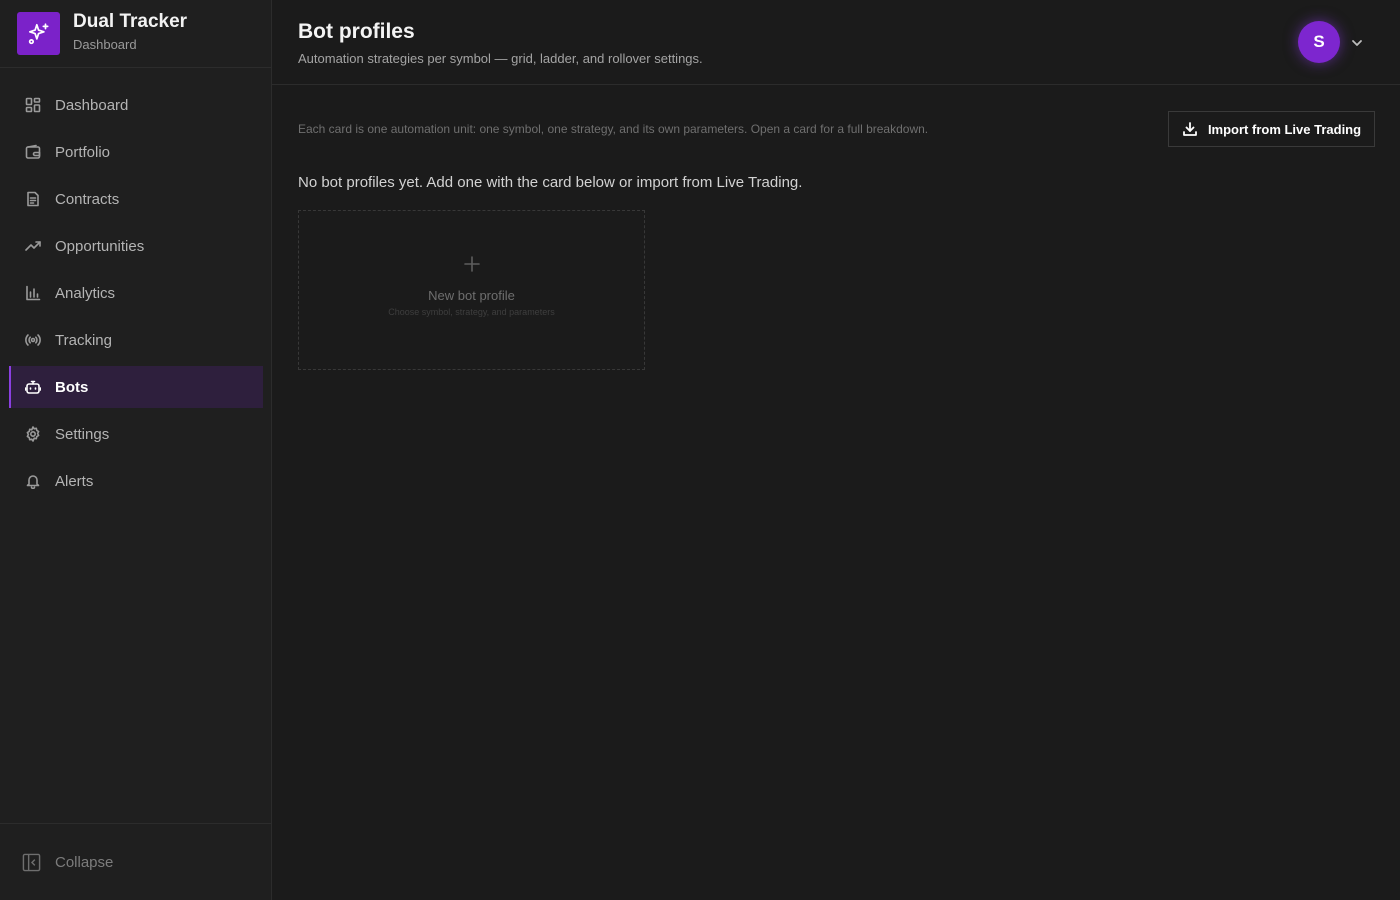  I want to click on sidebar-item-label: Settings, so click(82, 434).